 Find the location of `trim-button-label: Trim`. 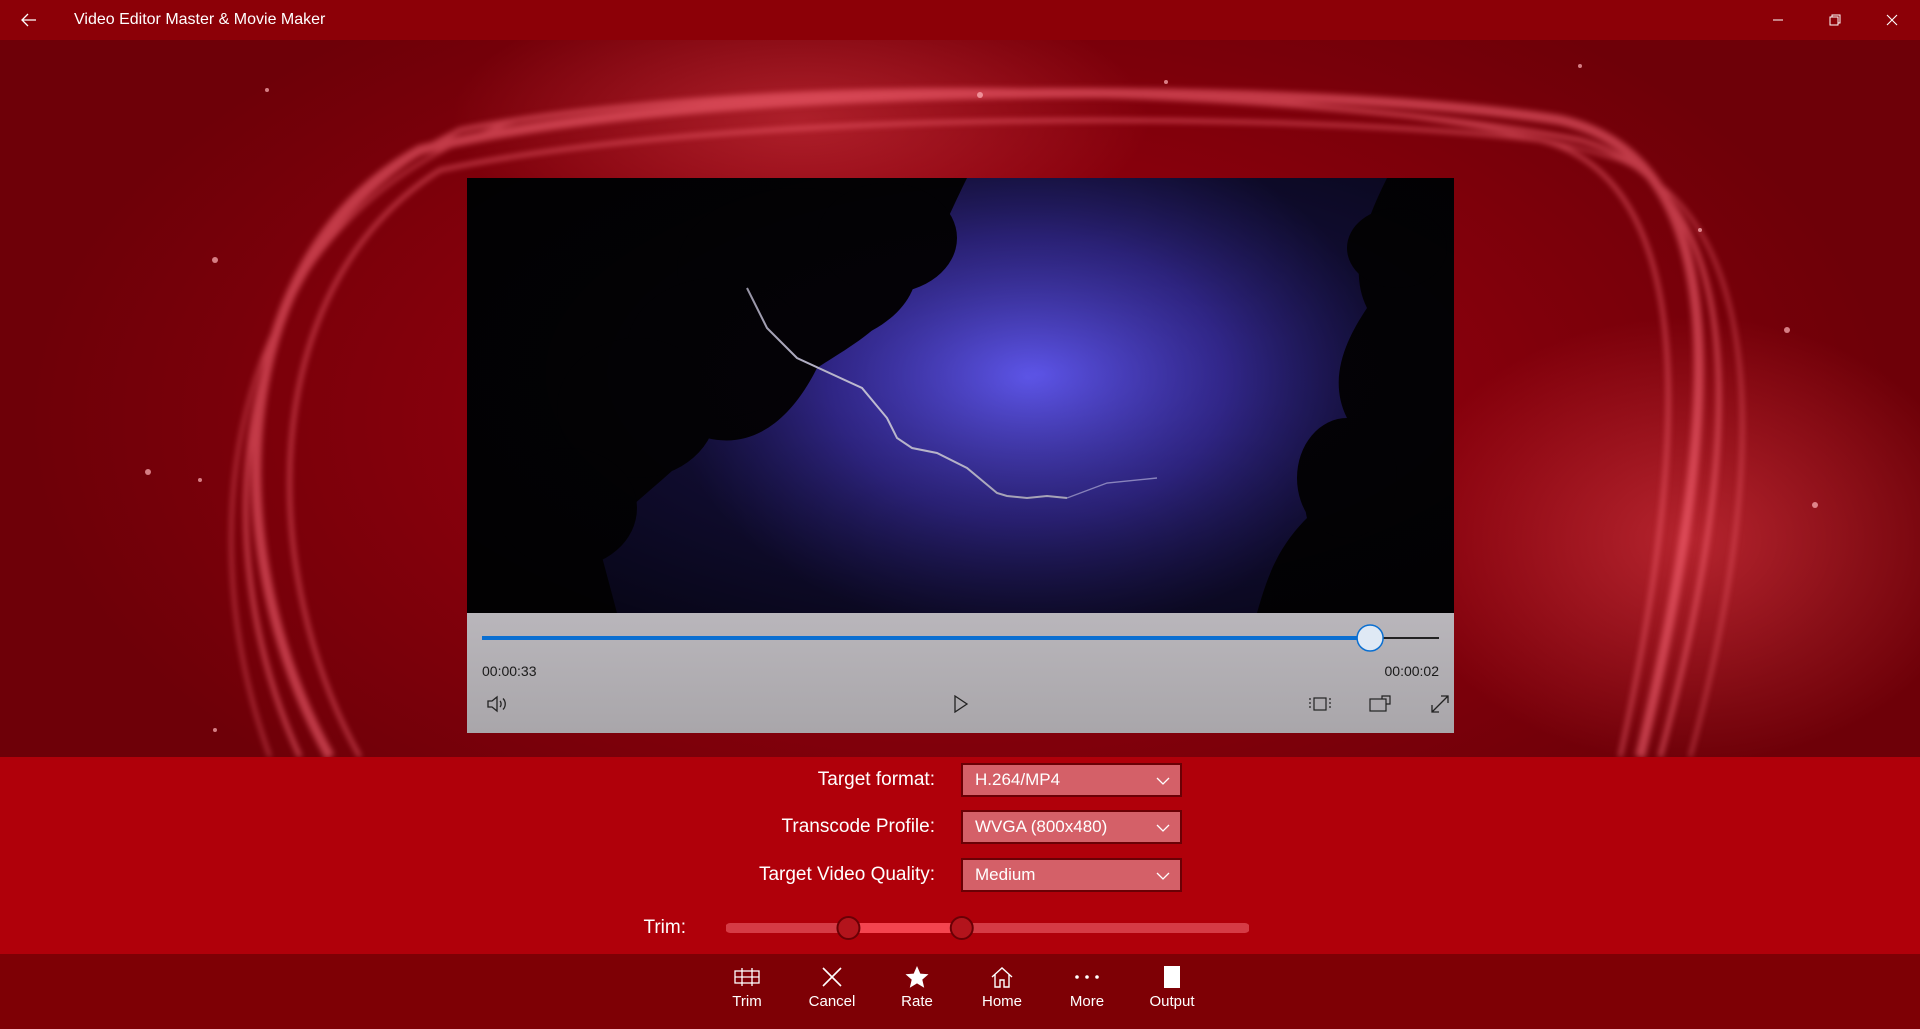

trim-button-label: Trim is located at coordinates (747, 1001).